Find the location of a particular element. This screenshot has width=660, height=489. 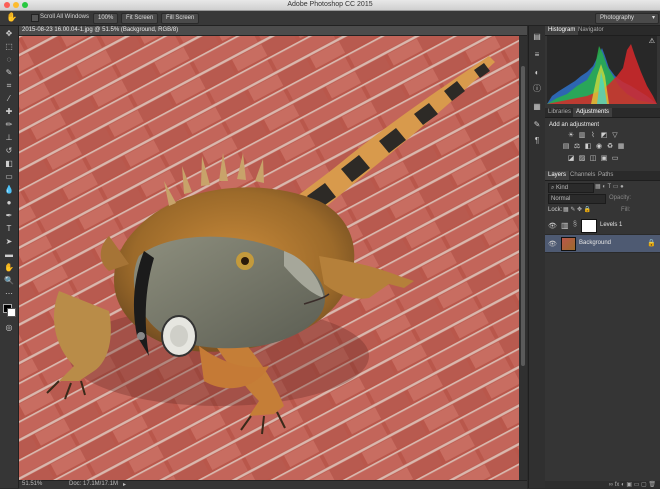

layers-footer-icons: ∞ fx ◐ ▣ ▭ ▢ 🗑 is located at coordinates (602, 484).